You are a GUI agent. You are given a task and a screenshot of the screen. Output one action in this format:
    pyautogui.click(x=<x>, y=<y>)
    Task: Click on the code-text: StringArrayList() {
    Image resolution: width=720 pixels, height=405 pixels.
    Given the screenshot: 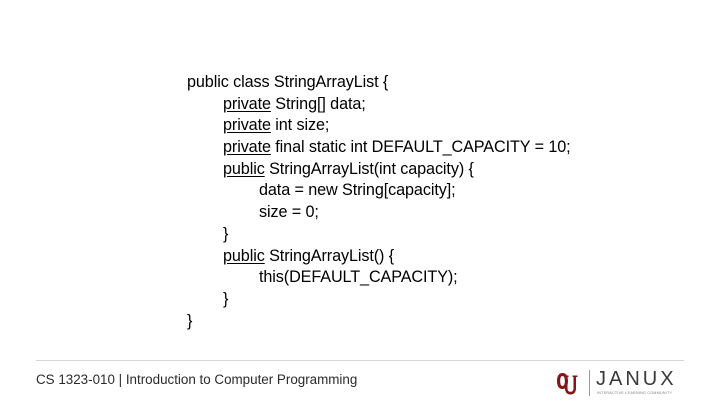 What is the action you would take?
    pyautogui.click(x=329, y=255)
    